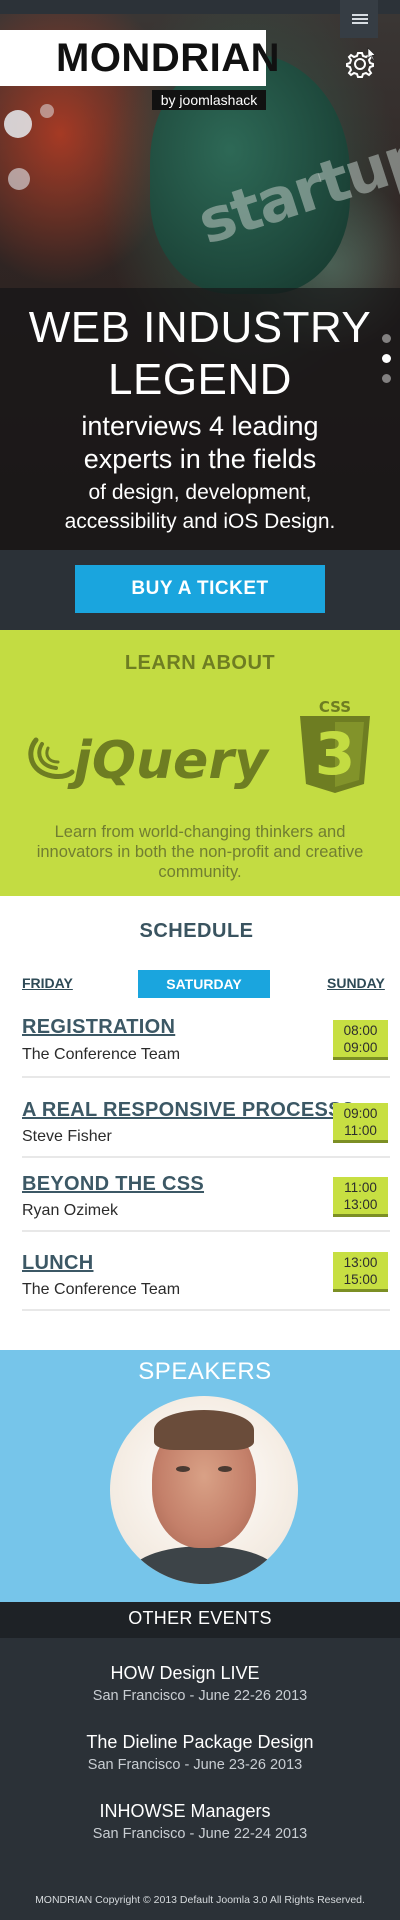 Image resolution: width=400 pixels, height=1920 pixels. What do you see at coordinates (200, 589) in the screenshot?
I see `buy-ticket-button: BUY A TICKET` at bounding box center [200, 589].